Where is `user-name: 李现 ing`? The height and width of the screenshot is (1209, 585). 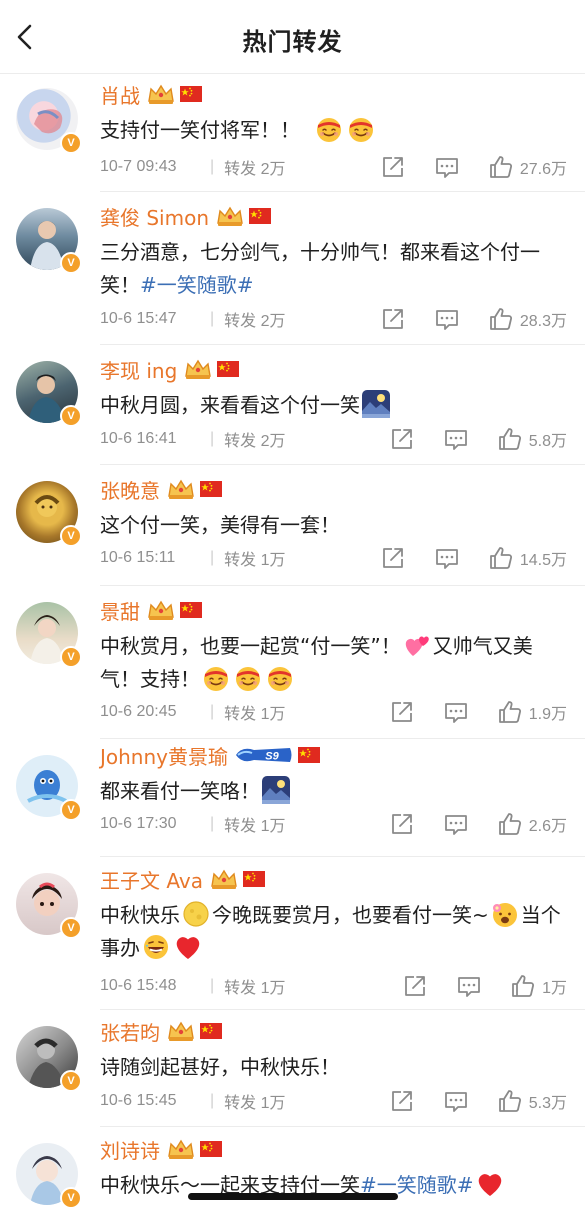 user-name: 李现 ing is located at coordinates (138, 369).